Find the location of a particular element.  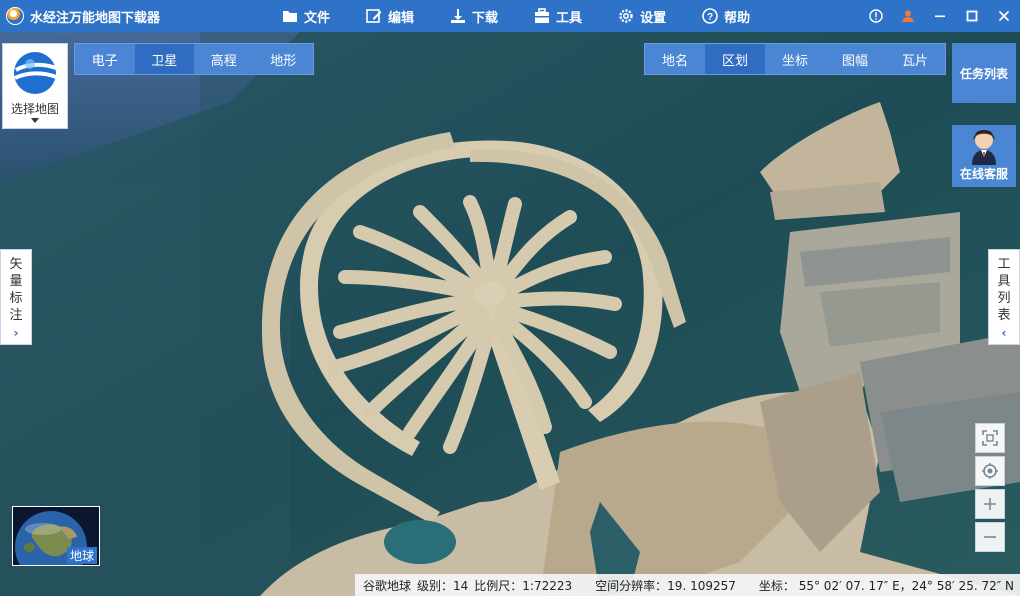

folder-icon is located at coordinates (290, 16).